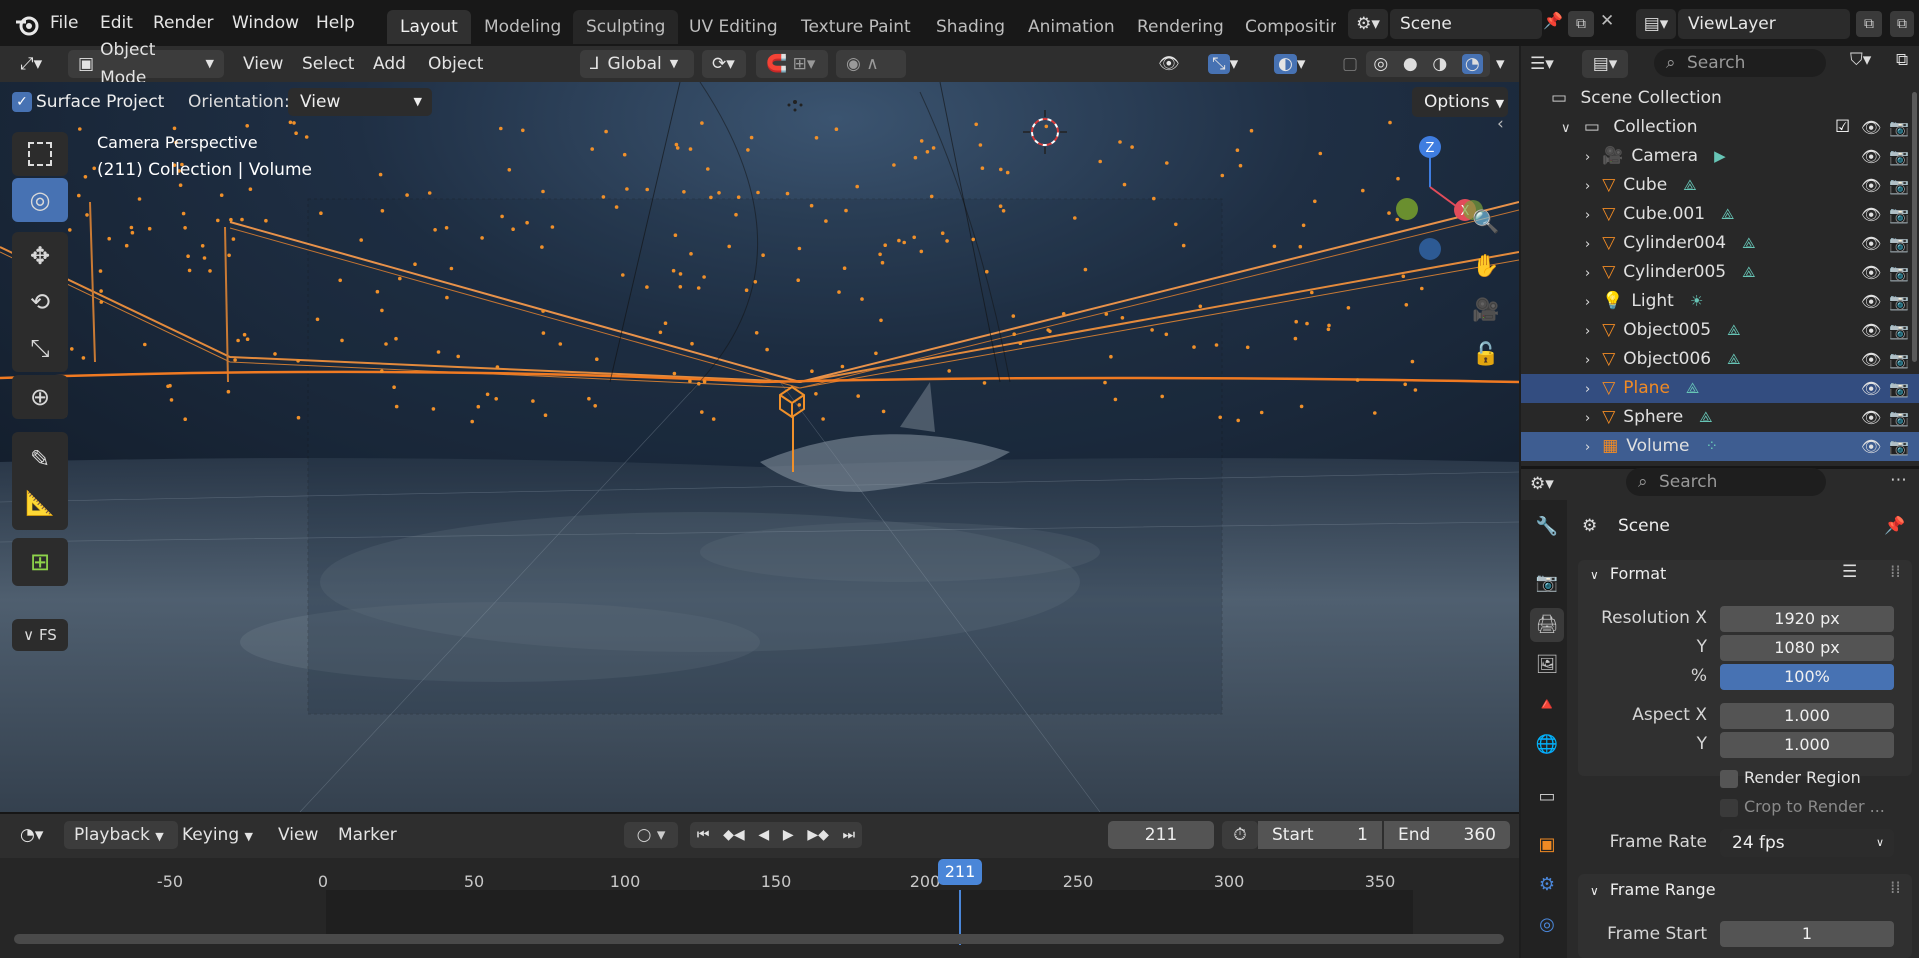 This screenshot has height=958, width=1919. Describe the element at coordinates (328, 64) in the screenshot. I see `menu-select: Select` at that location.